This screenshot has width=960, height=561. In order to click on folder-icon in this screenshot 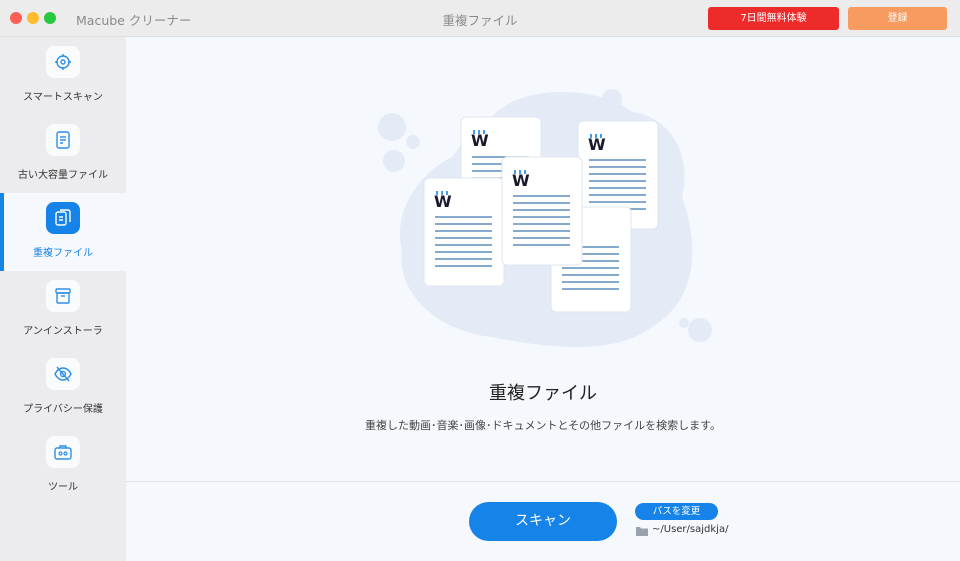, I will do `click(642, 531)`.